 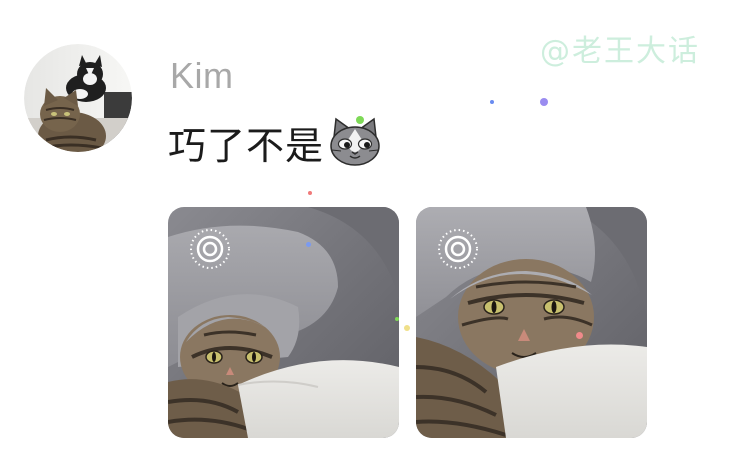 I want to click on sender-name: Kim, so click(x=202, y=76).